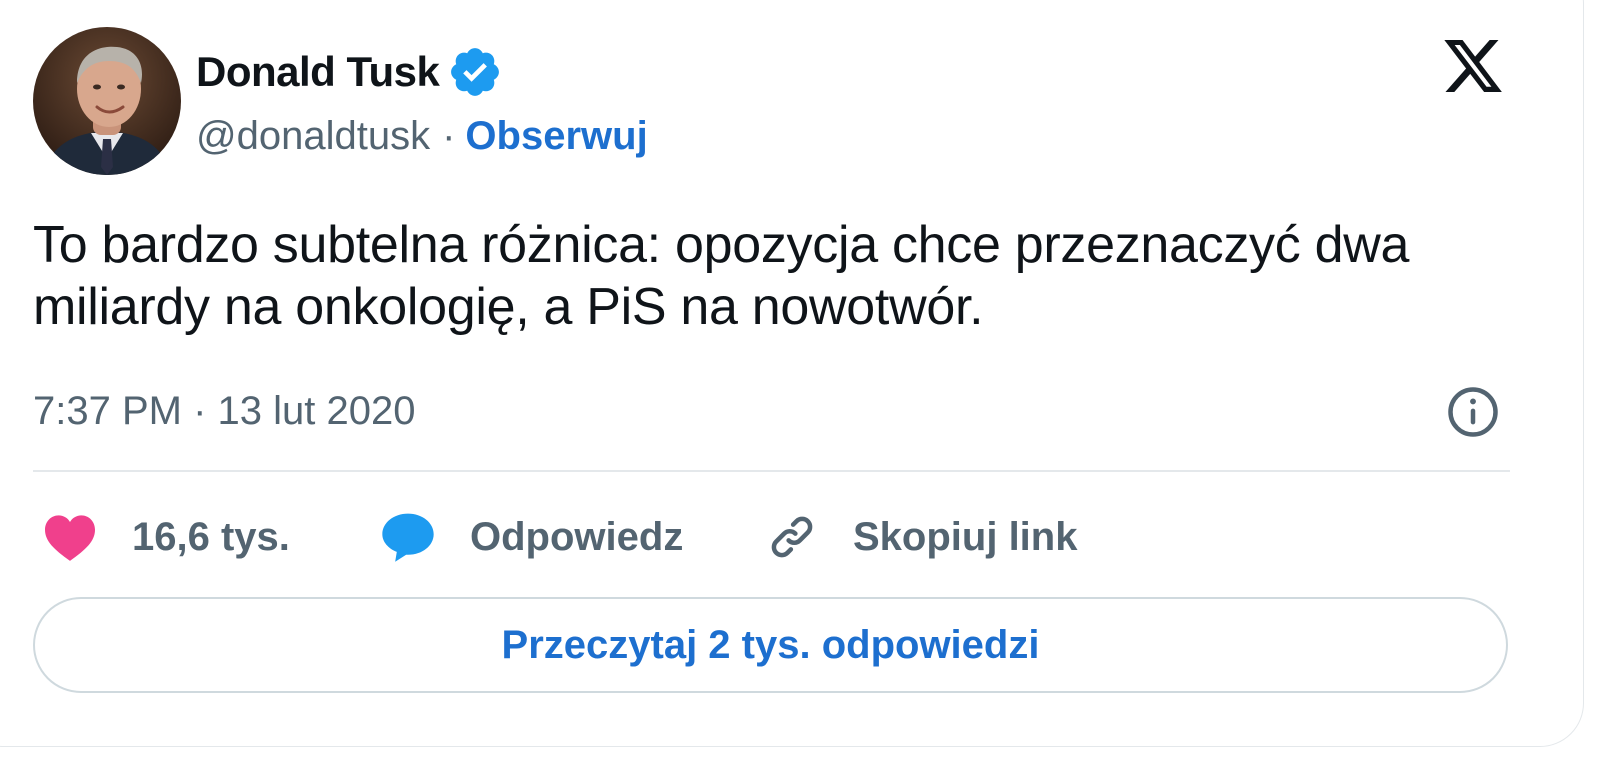 The image size is (1600, 757). What do you see at coordinates (70, 538) in the screenshot?
I see `heart-icon` at bounding box center [70, 538].